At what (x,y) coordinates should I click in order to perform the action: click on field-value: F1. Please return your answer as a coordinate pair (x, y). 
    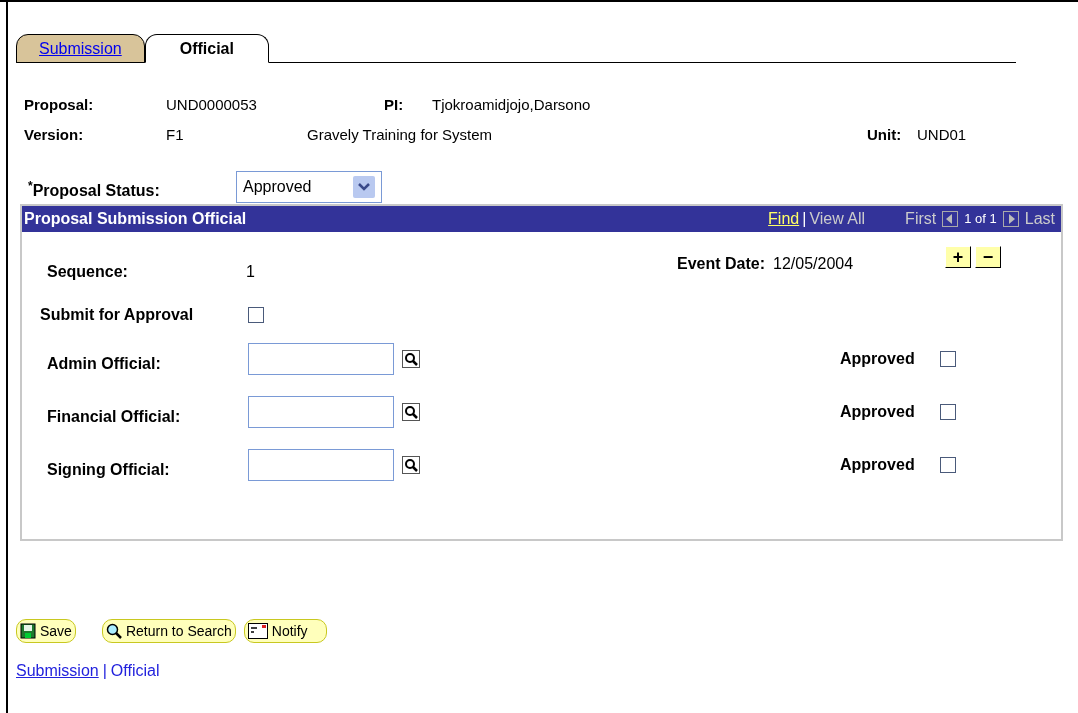
    Looking at the image, I should click on (175, 134).